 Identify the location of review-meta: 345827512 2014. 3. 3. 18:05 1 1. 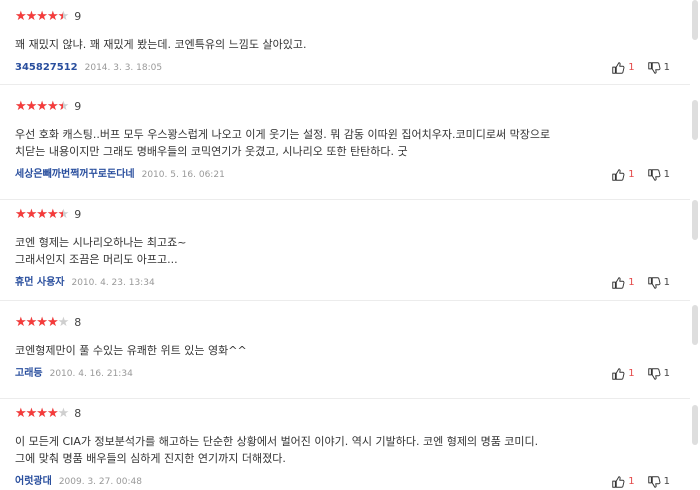
(352, 68).